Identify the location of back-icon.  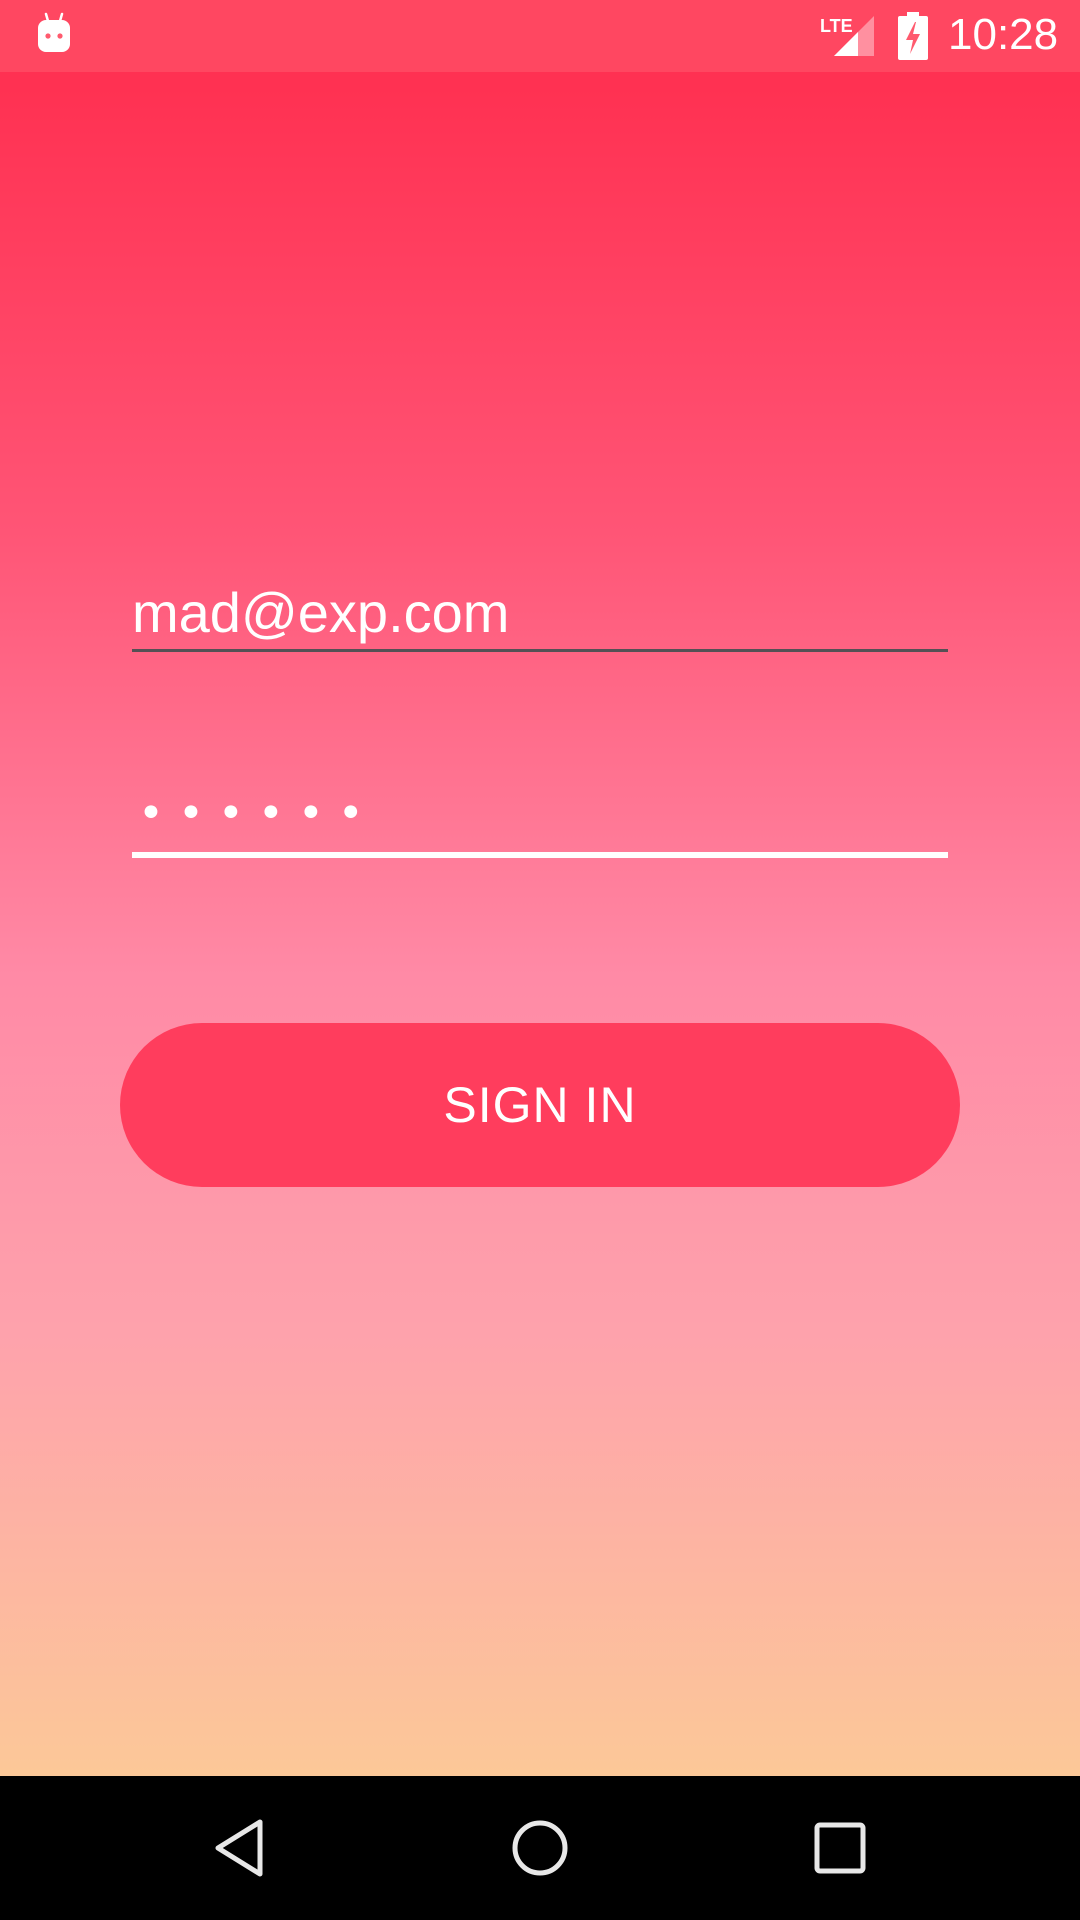
(239, 1848).